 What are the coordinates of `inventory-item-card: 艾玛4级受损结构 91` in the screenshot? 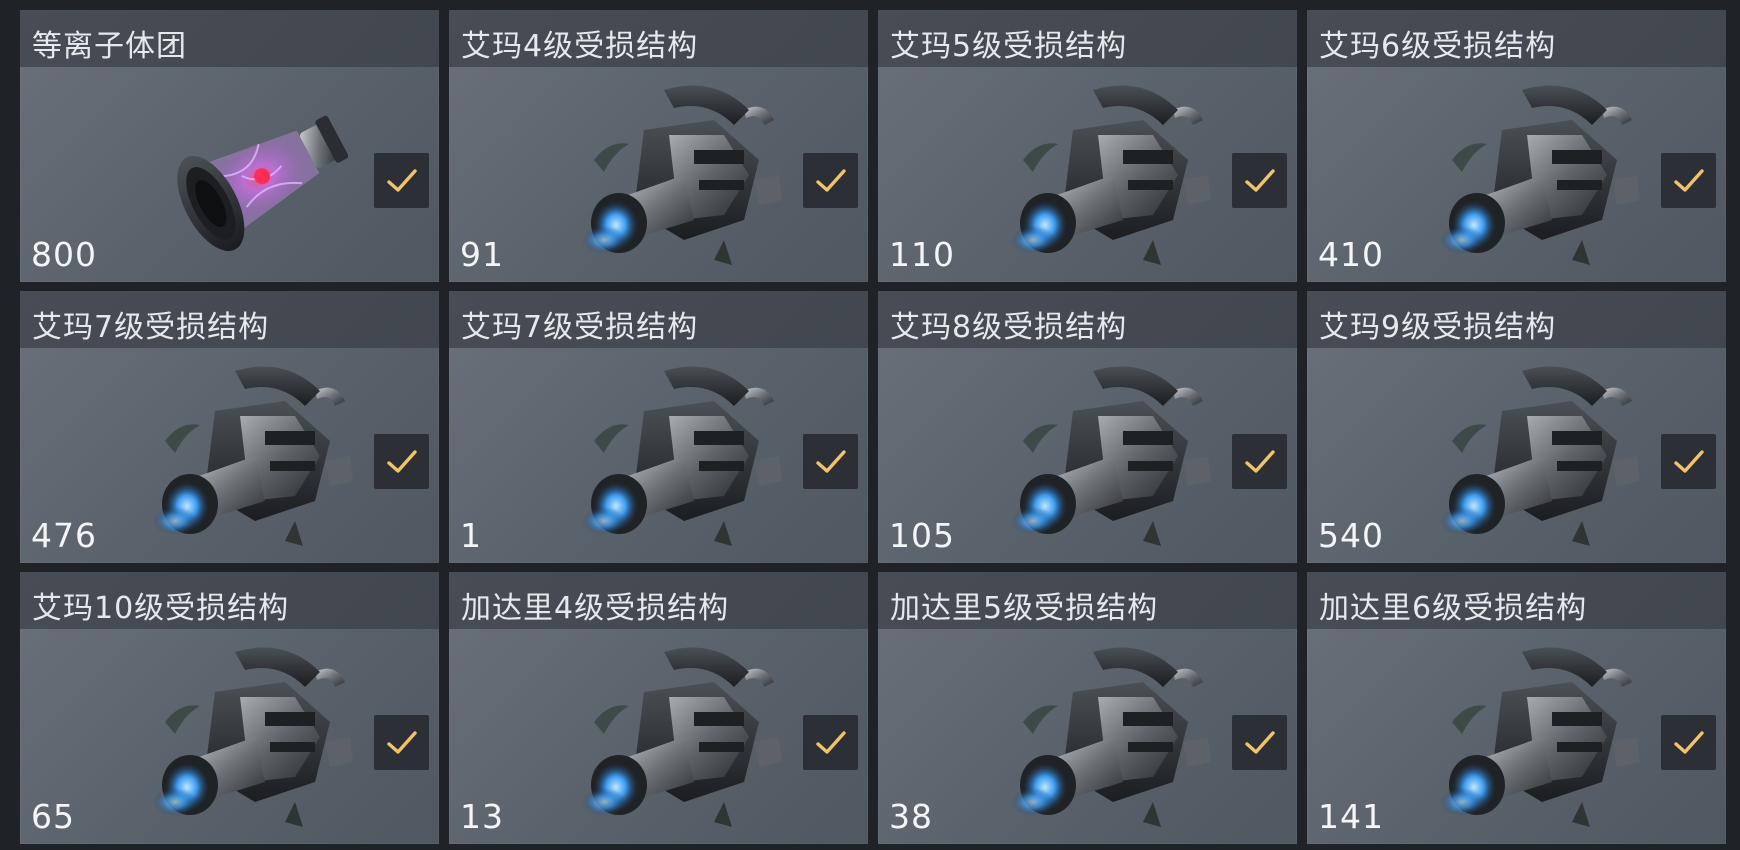 It's located at (658, 146).